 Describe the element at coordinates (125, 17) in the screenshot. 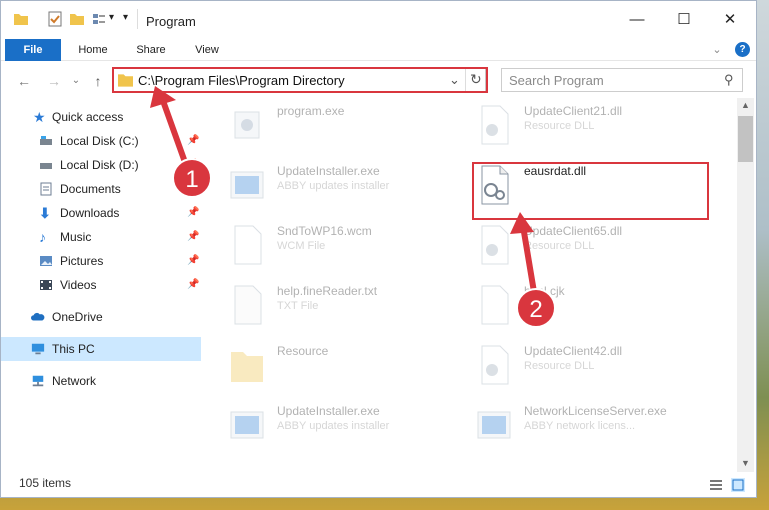

I see `customize-toolbar-icon: ▾` at that location.